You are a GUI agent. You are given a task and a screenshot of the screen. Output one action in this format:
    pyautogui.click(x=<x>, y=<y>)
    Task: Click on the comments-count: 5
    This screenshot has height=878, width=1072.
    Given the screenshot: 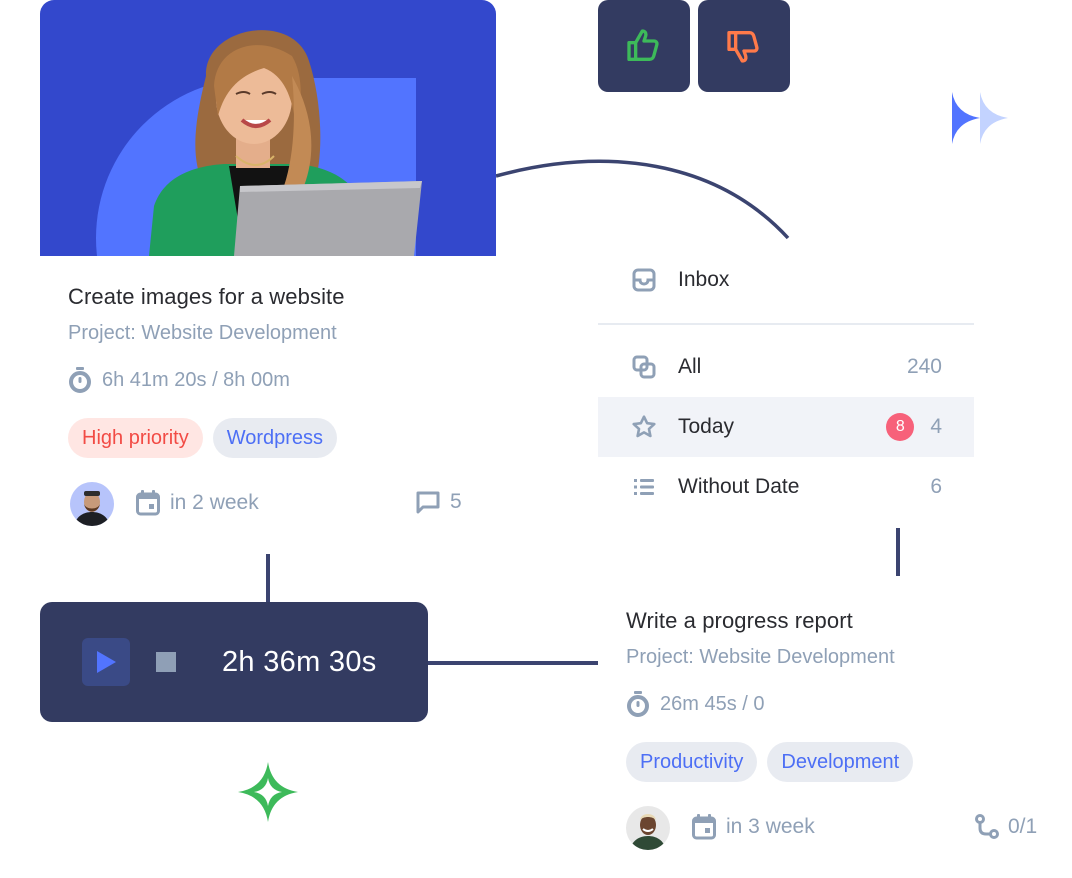 What is the action you would take?
    pyautogui.click(x=439, y=502)
    